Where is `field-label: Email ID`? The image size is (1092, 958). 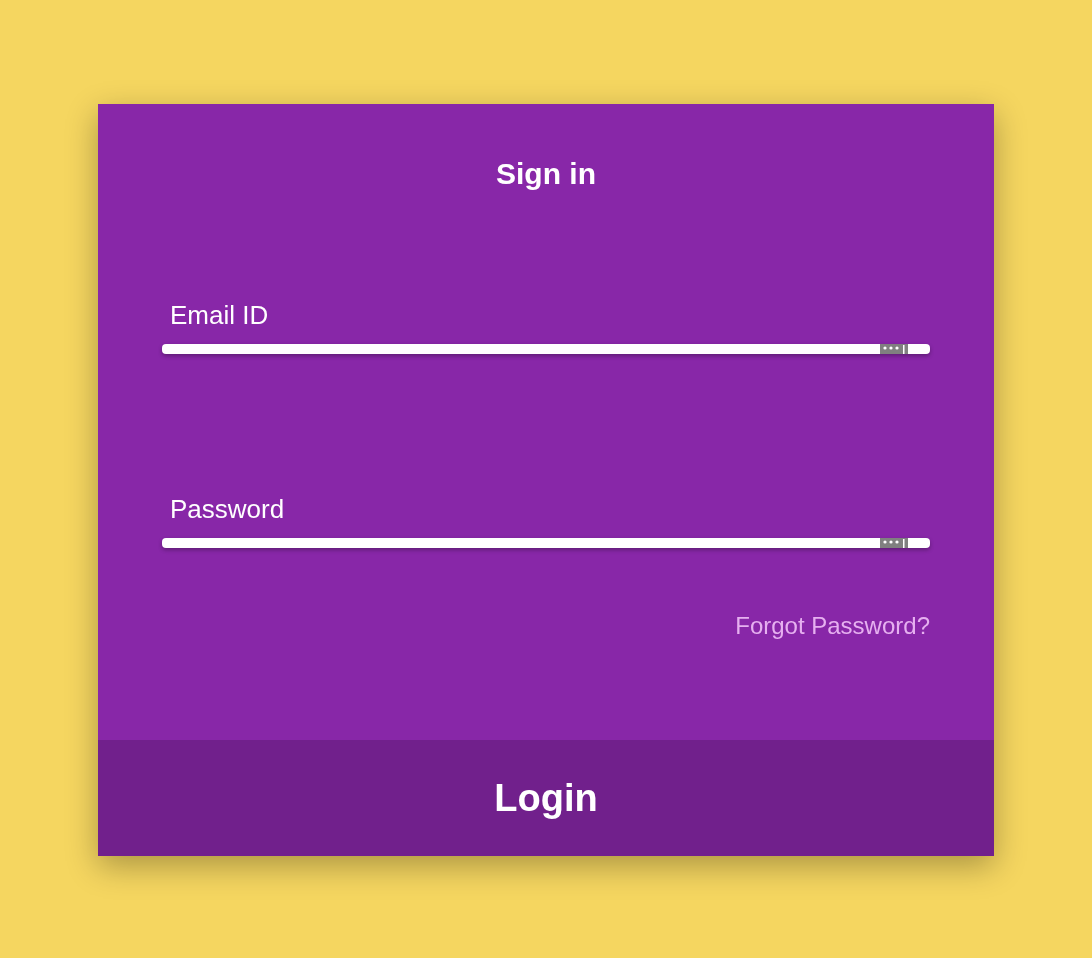 field-label: Email ID is located at coordinates (219, 315).